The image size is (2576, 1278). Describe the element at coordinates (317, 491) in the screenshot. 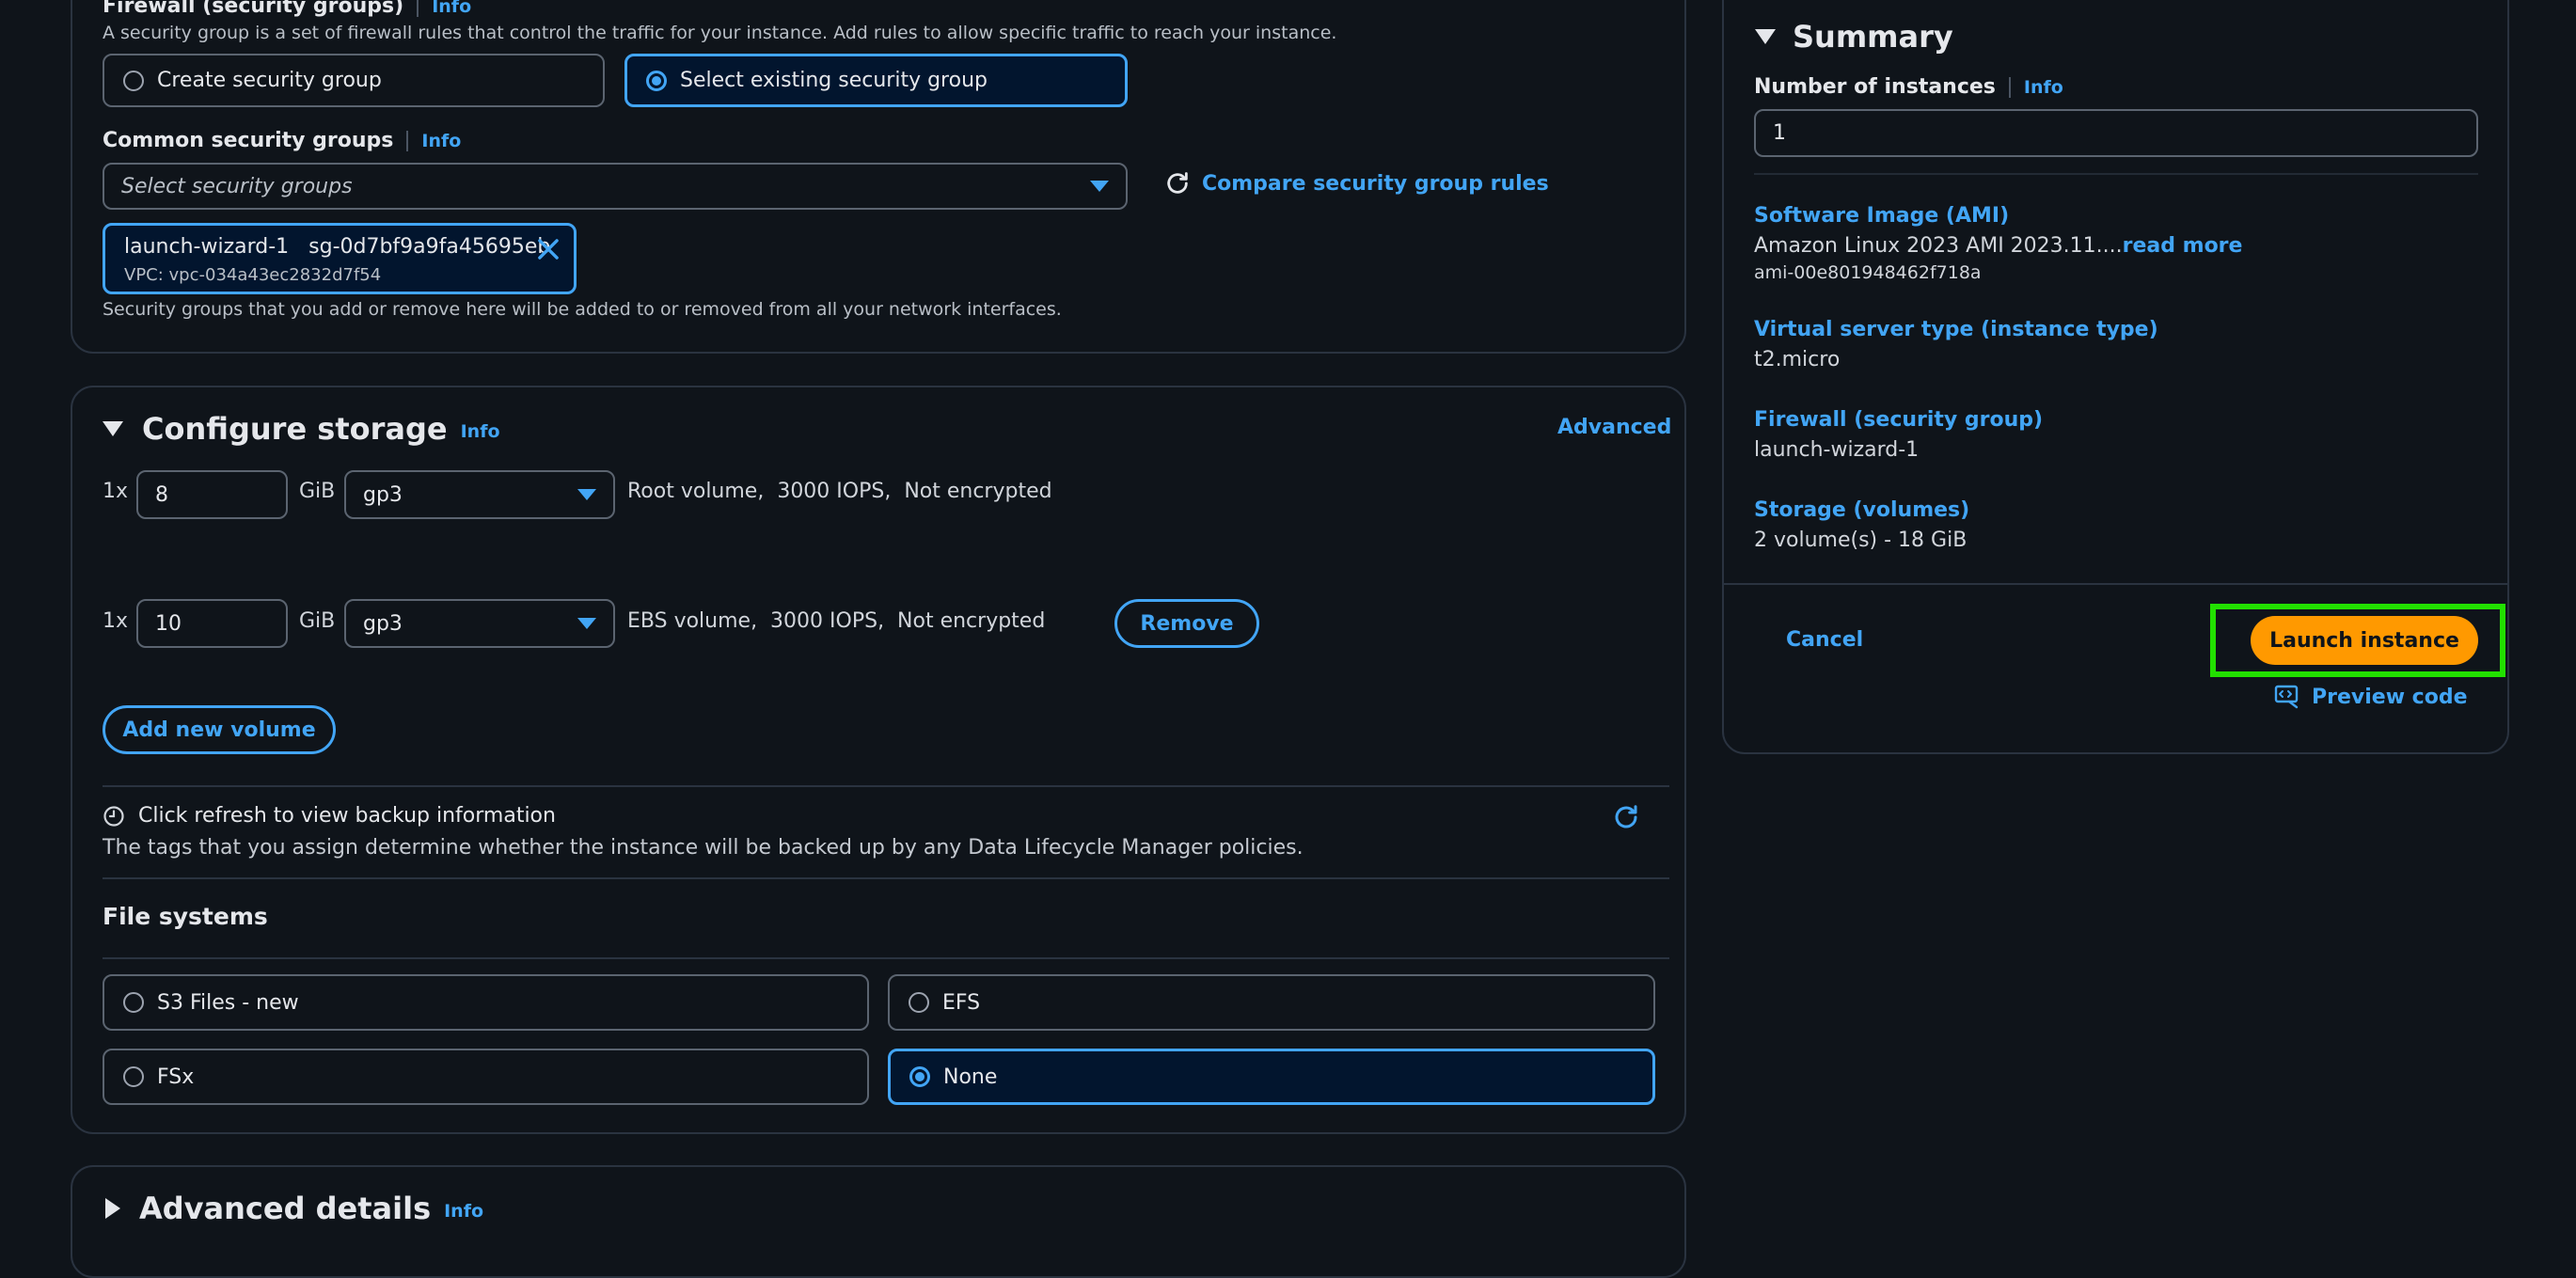

I see `volume-1-unit: GiB` at that location.